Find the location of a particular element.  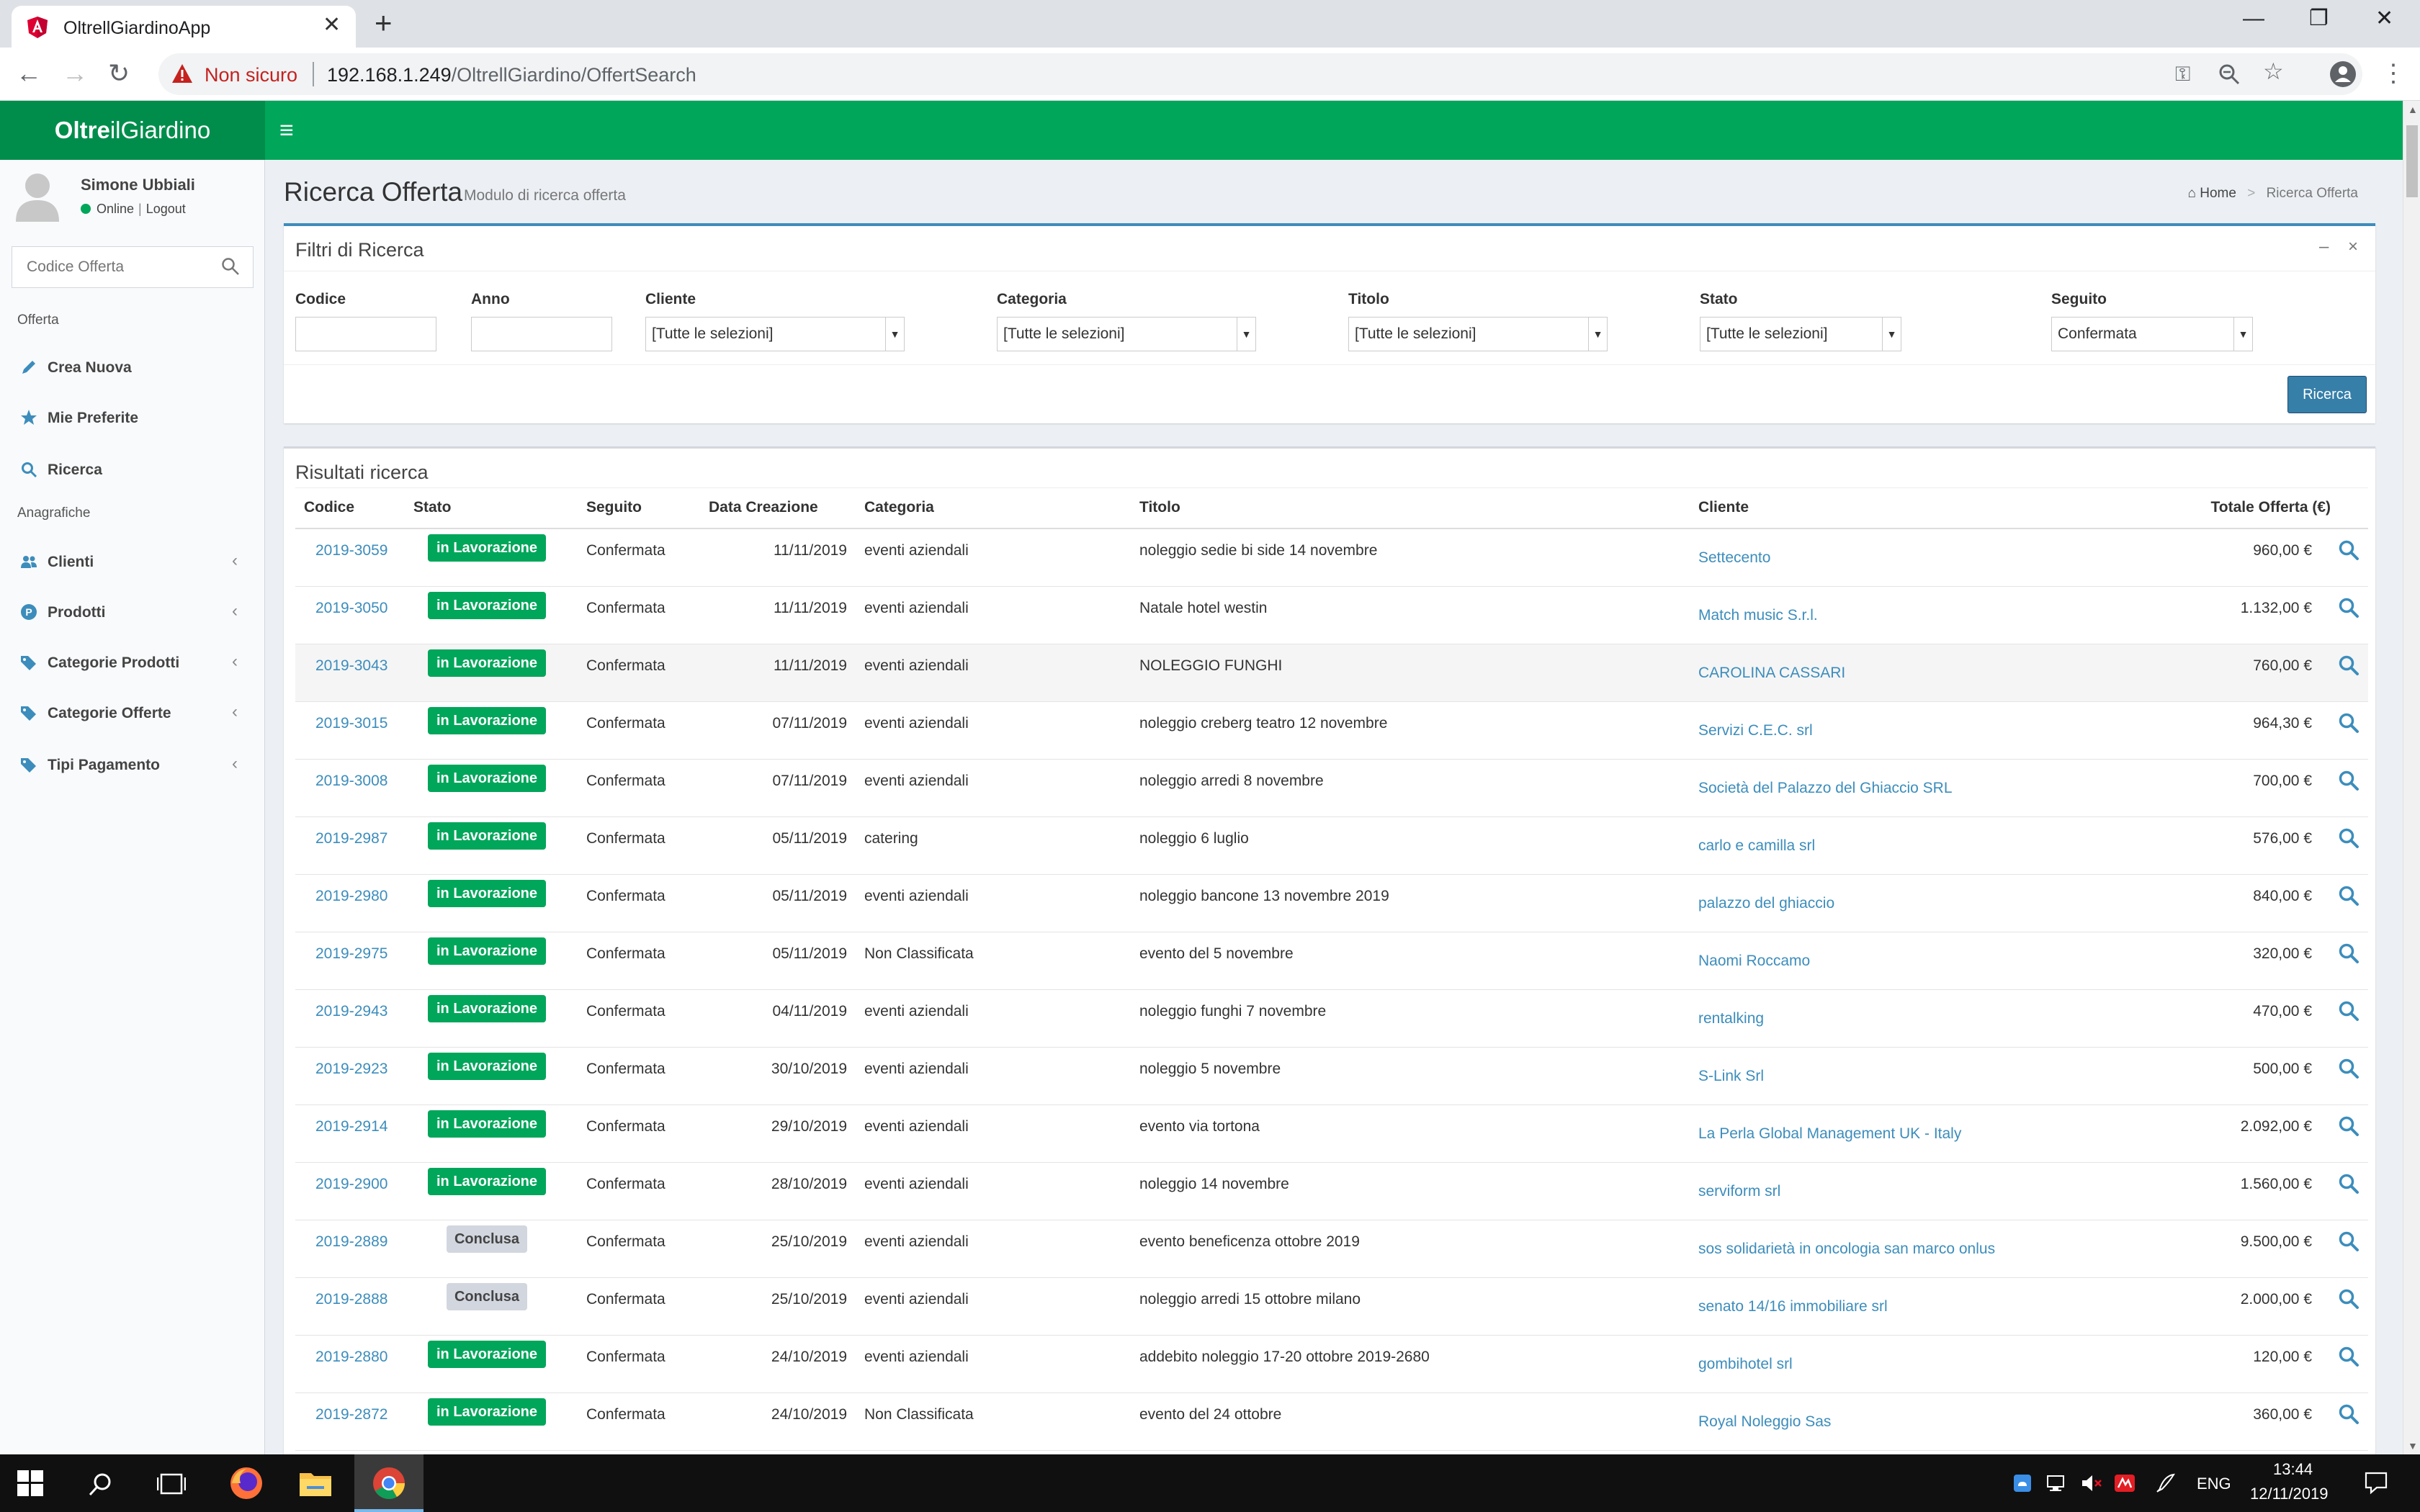

offer-code-link: 2019-3050 is located at coordinates (351, 608).